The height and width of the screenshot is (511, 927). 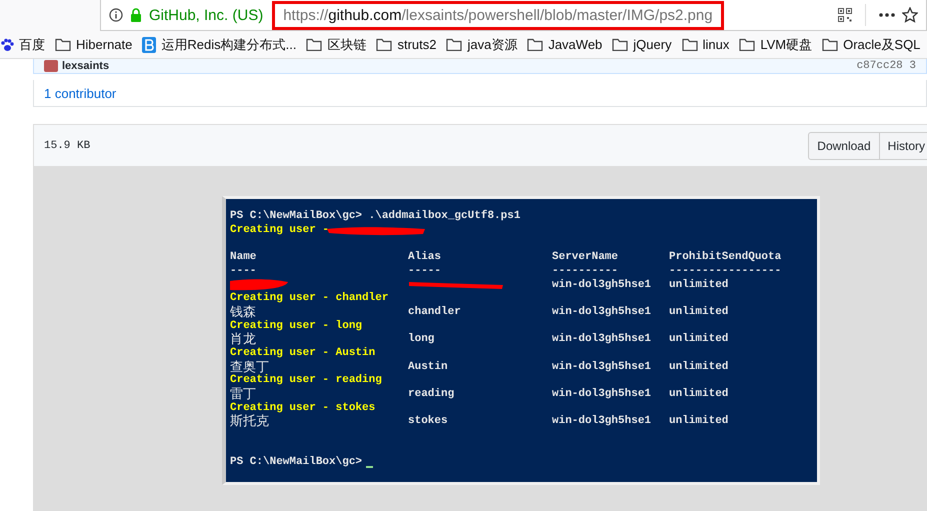 What do you see at coordinates (309, 298) in the screenshot?
I see `console-message: Creating user - chandler` at bounding box center [309, 298].